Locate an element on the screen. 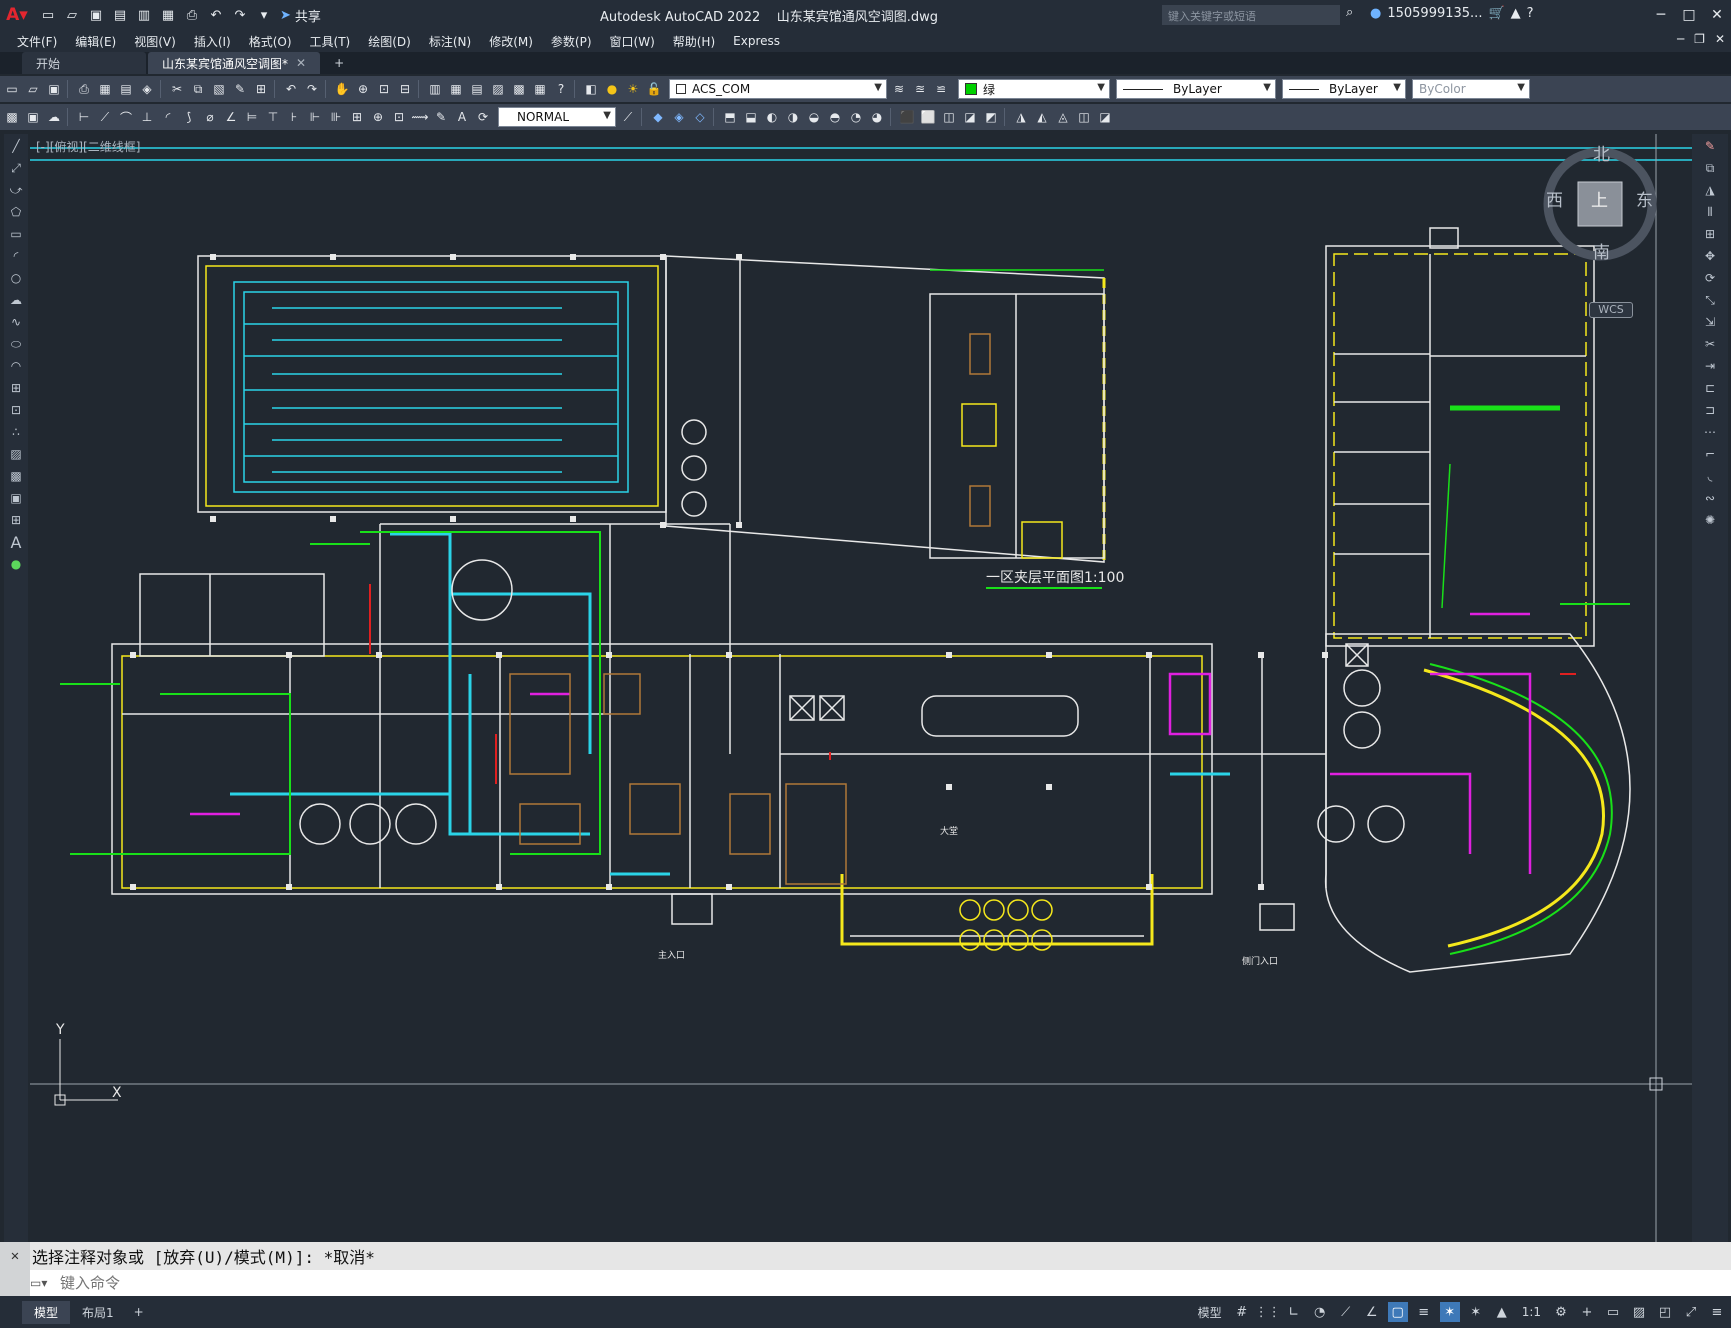 Image resolution: width=1731 pixels, height=1328 pixels. annotation-monitor-icon: ✶ is located at coordinates (1449, 1312).